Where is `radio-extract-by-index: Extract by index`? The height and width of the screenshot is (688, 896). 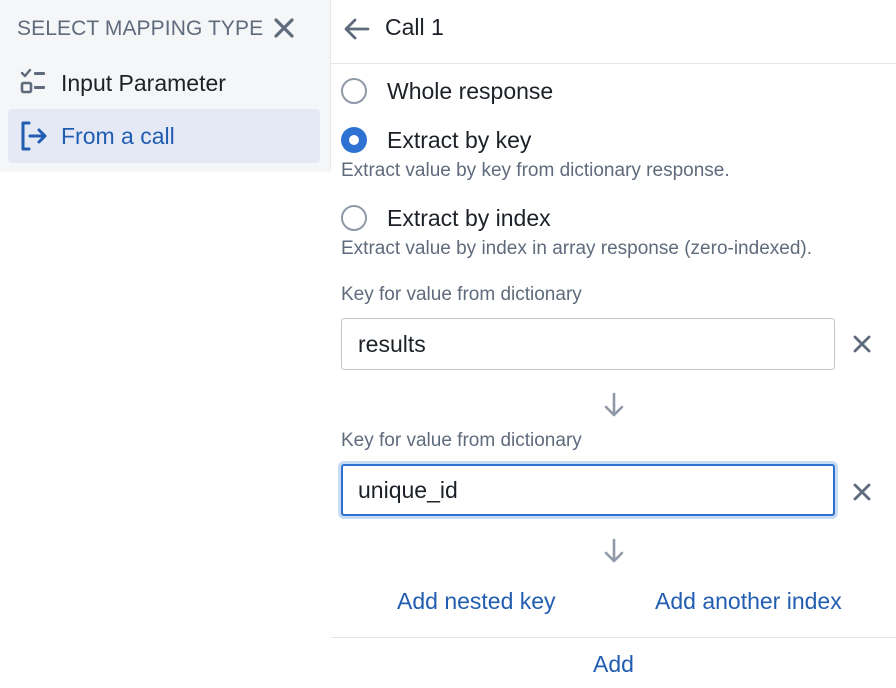
radio-extract-by-index: Extract by index is located at coordinates (446, 218).